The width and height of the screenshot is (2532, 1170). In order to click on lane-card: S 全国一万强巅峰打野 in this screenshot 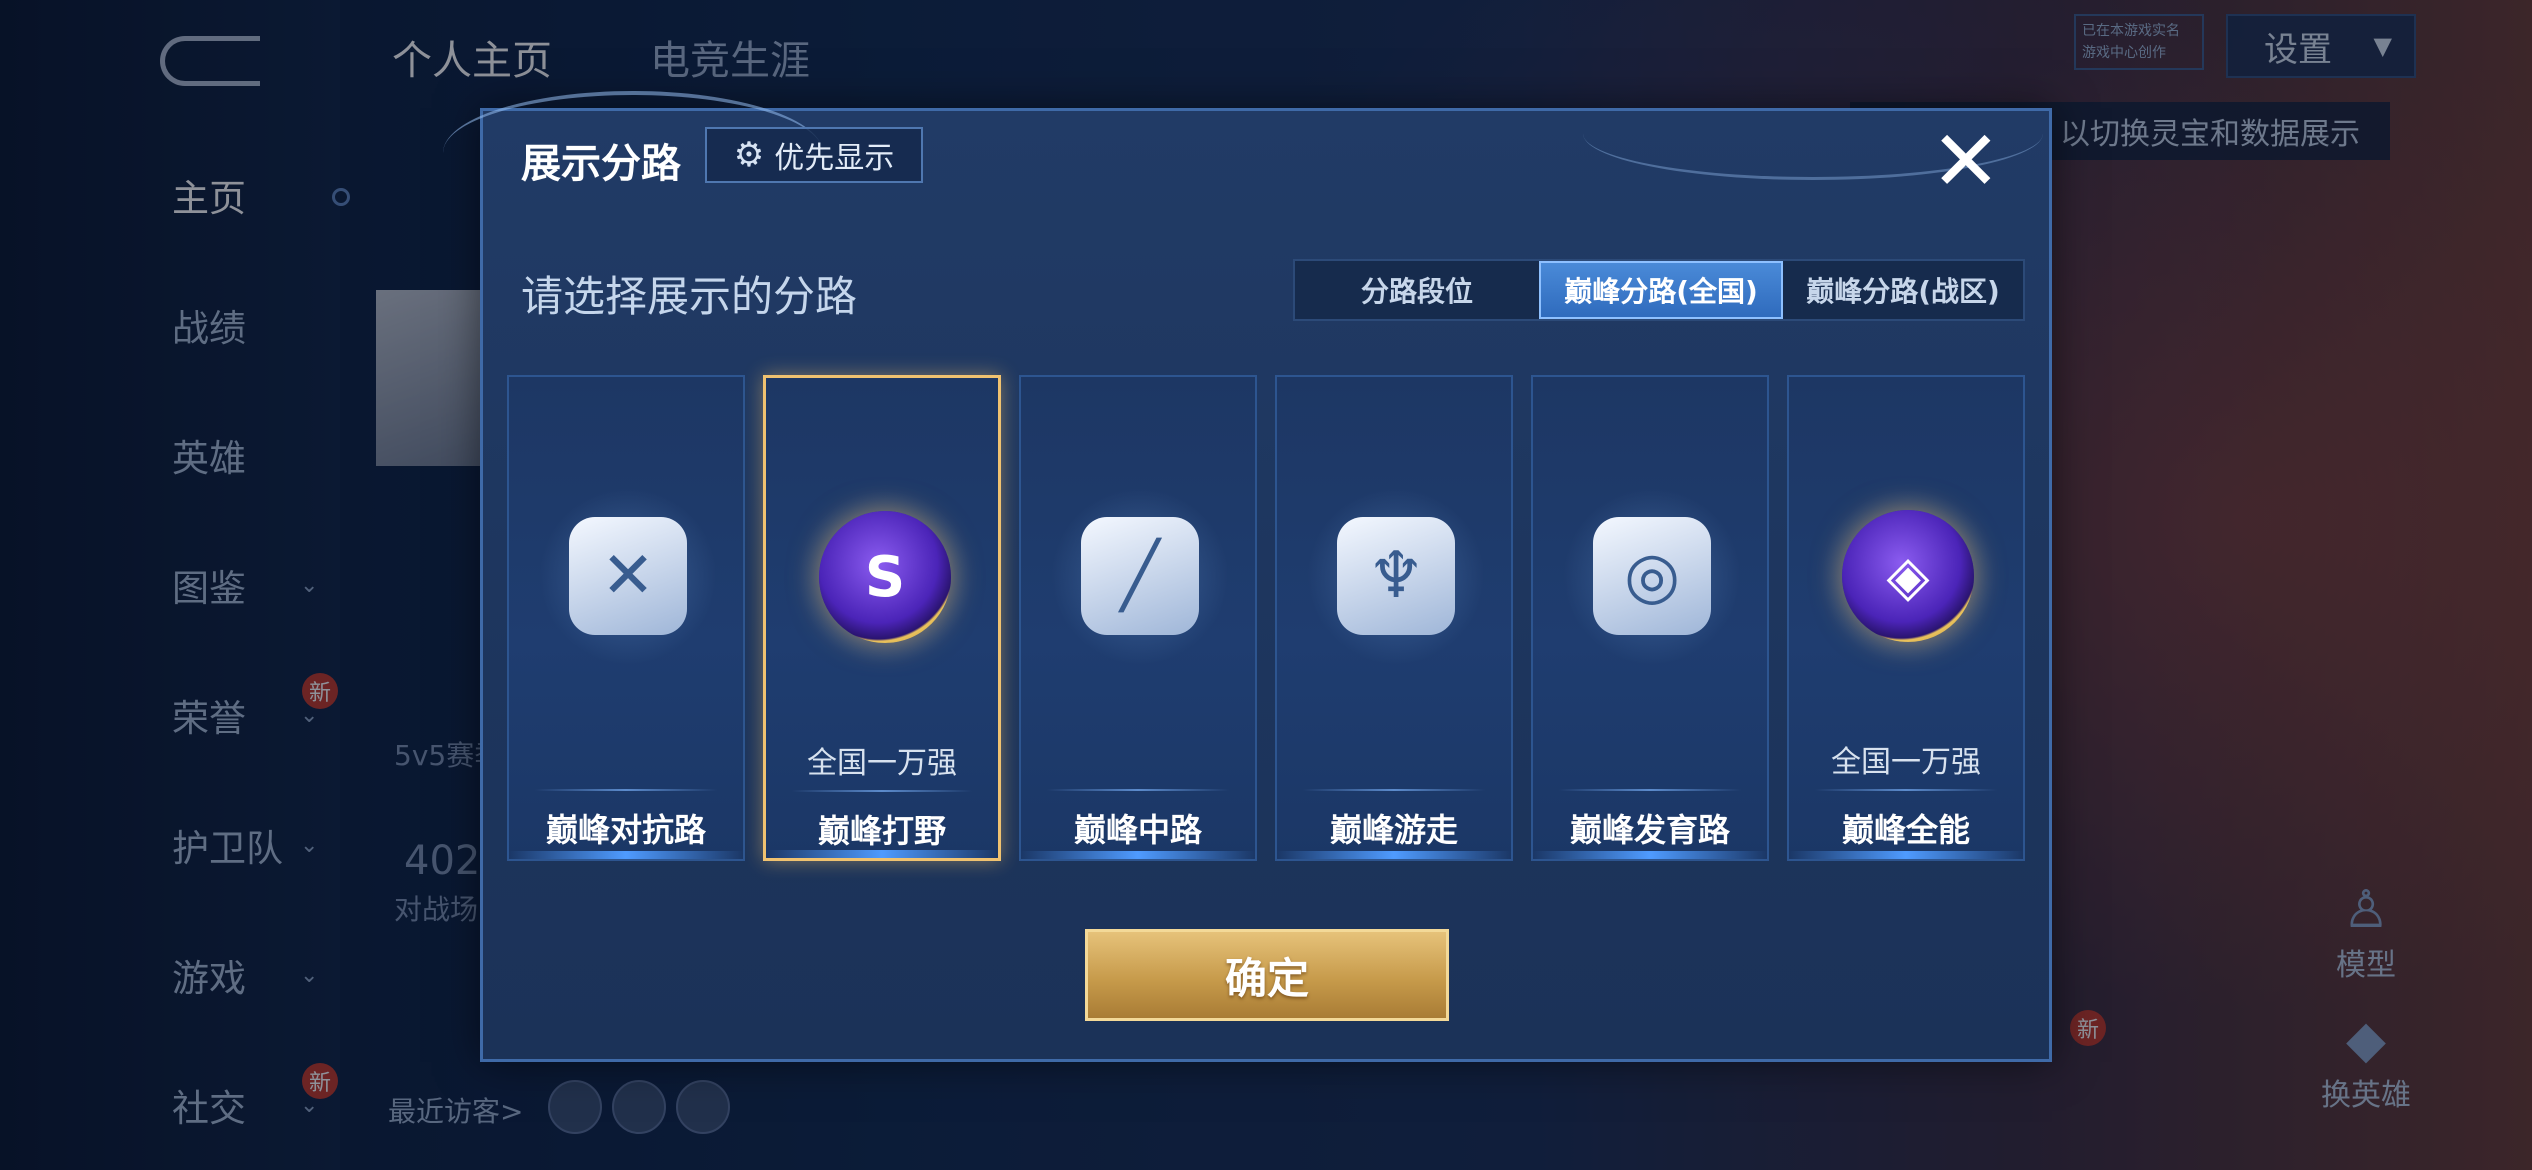, I will do `click(882, 618)`.